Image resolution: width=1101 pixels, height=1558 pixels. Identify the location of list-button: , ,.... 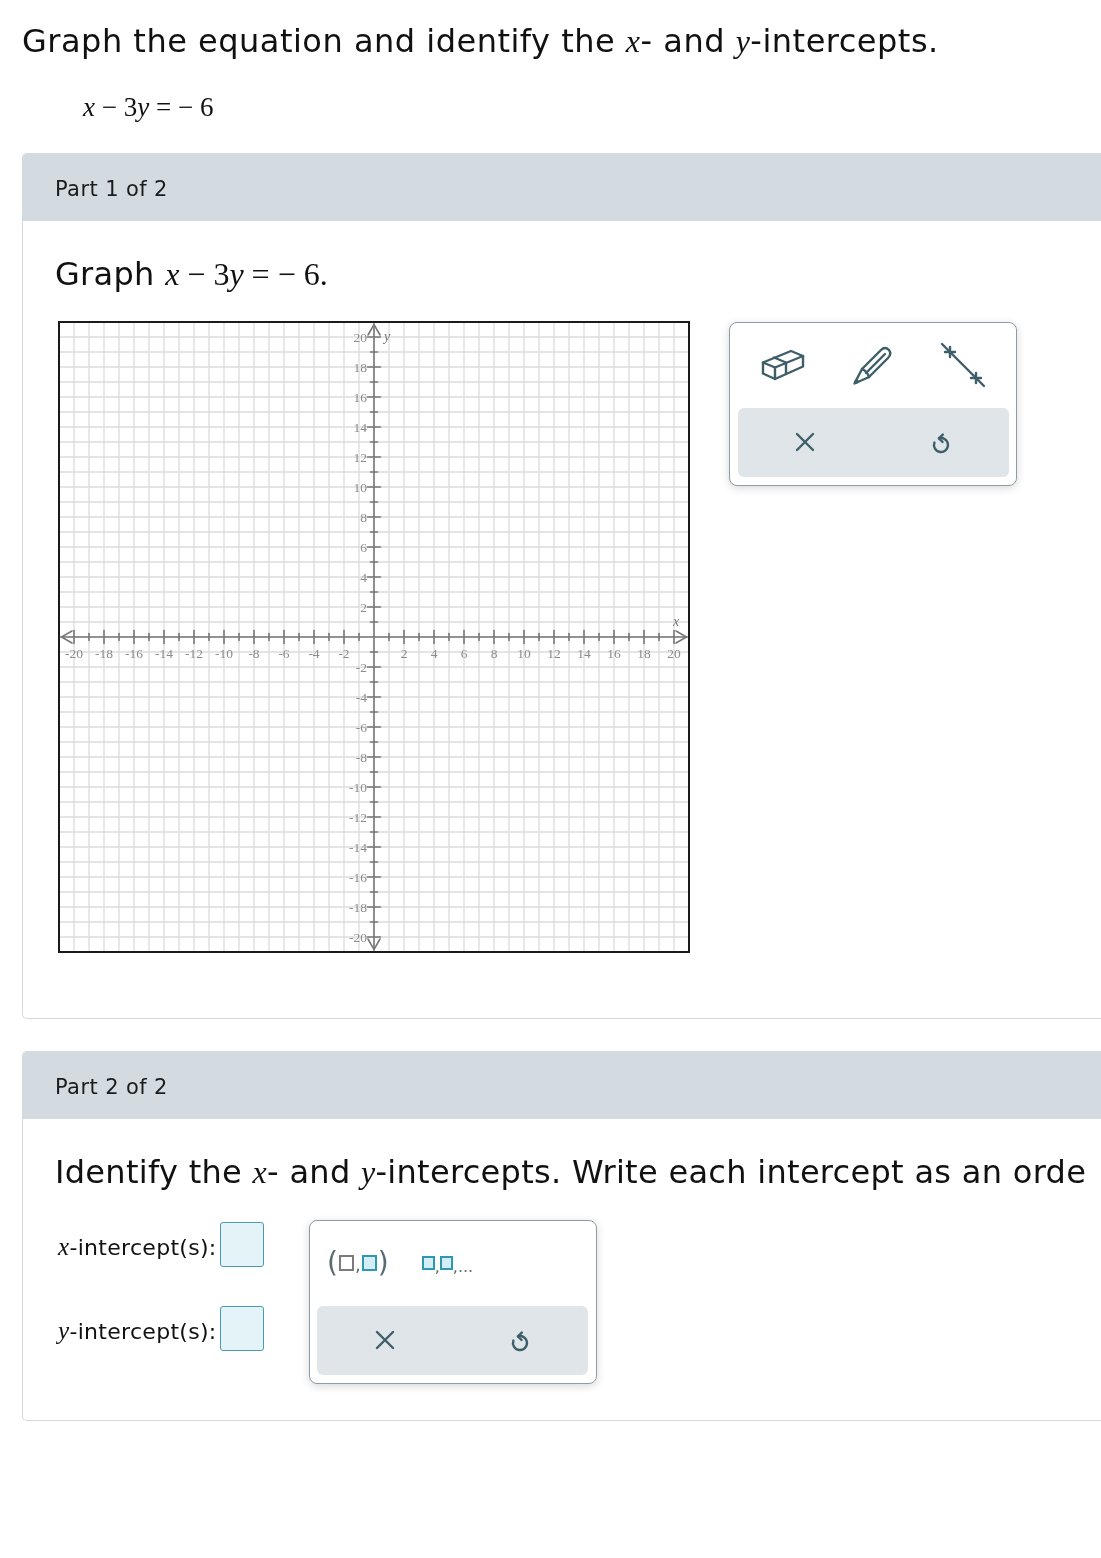
(447, 1263).